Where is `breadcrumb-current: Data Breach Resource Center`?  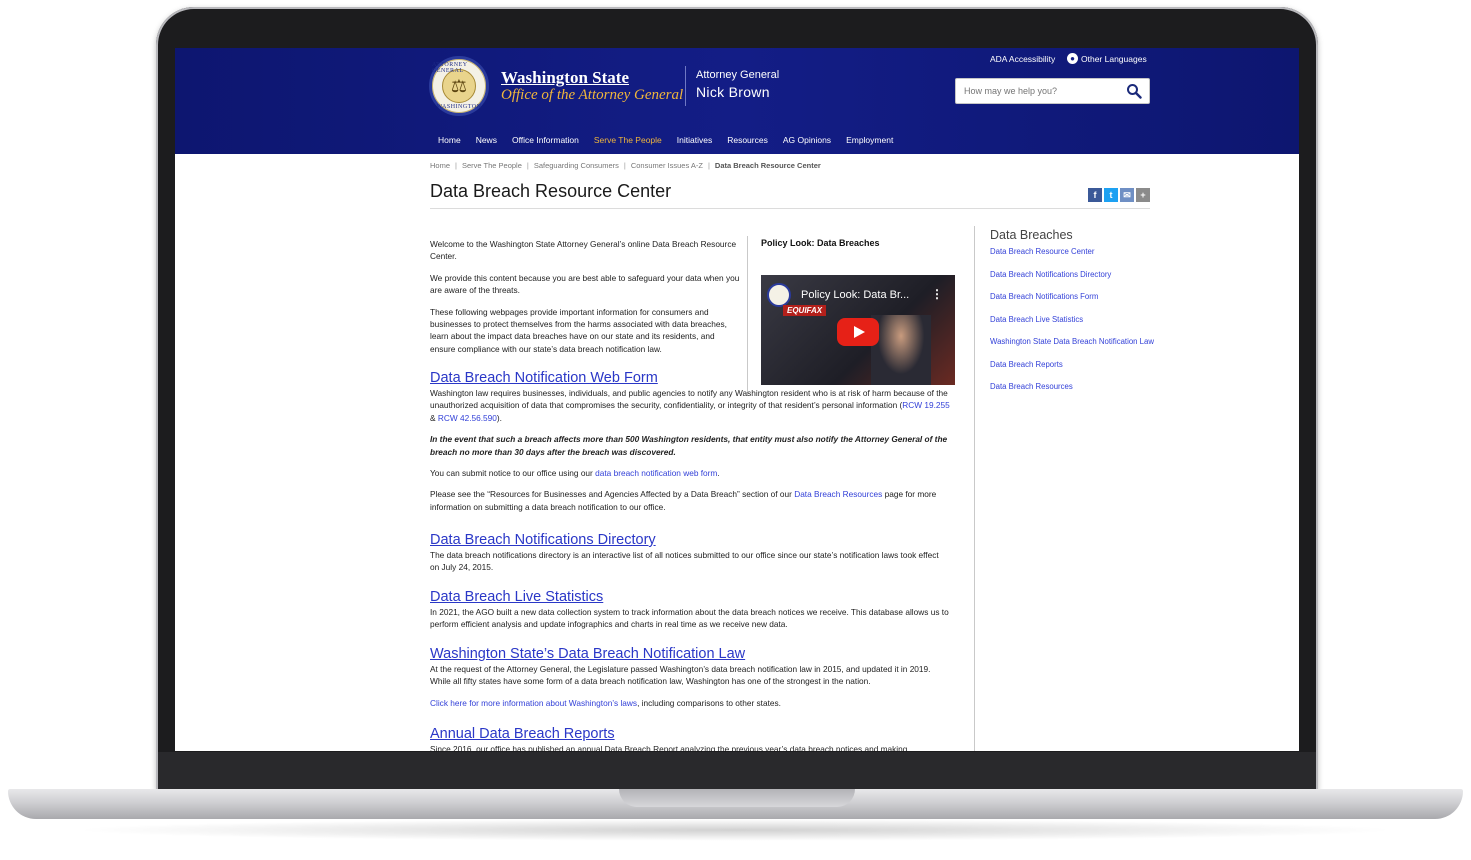 breadcrumb-current: Data Breach Resource Center is located at coordinates (767, 165).